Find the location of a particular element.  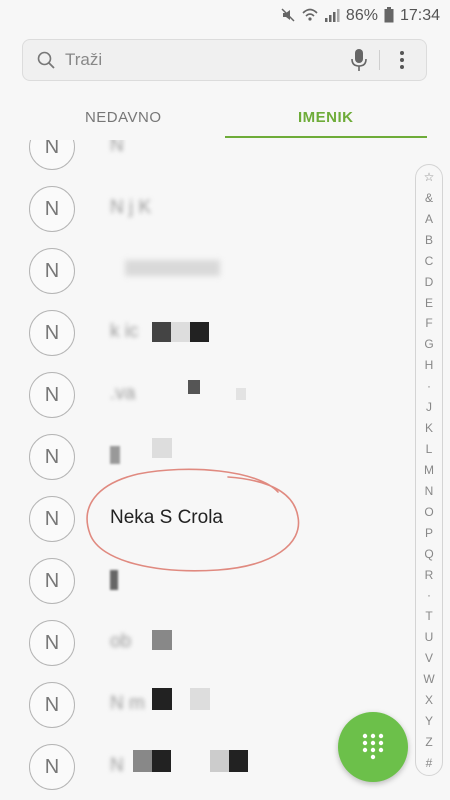

list-item: N N j K is located at coordinates (205, 209).